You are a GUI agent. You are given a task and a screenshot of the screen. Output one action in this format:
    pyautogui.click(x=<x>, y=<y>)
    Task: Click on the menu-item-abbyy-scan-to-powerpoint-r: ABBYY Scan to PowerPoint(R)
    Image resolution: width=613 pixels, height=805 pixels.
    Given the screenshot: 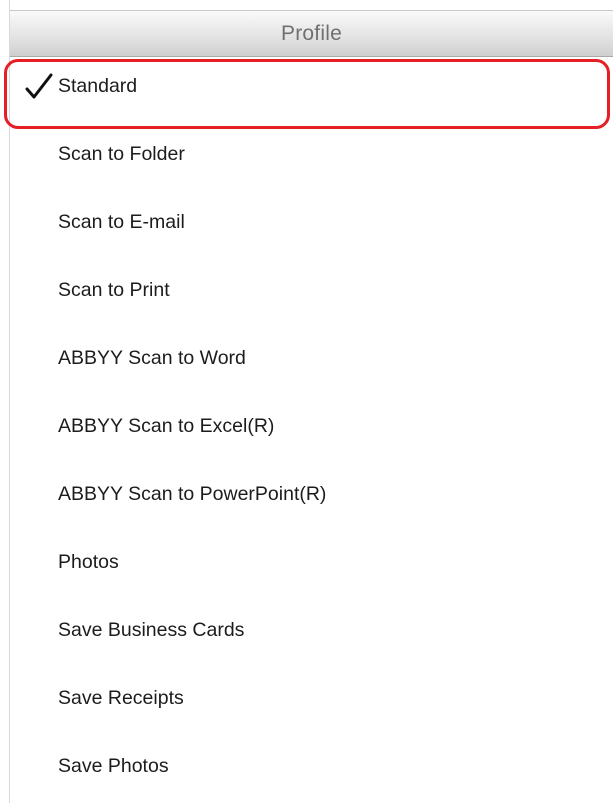 What is the action you would take?
    pyautogui.click(x=311, y=499)
    